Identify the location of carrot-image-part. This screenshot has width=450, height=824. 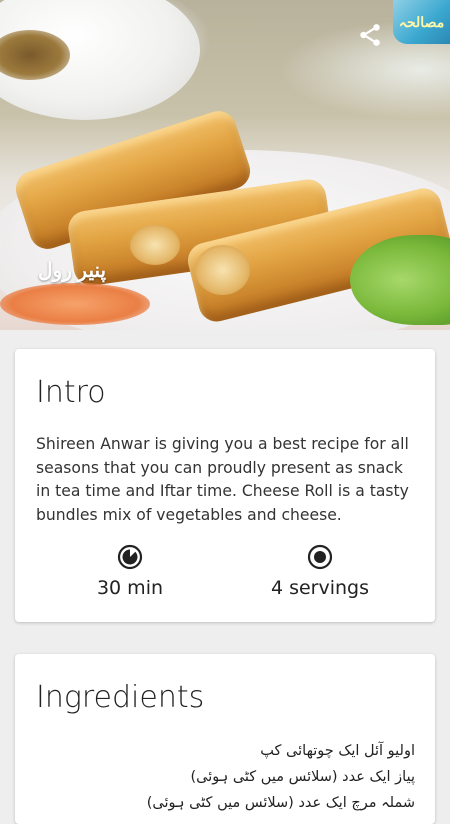
(75, 304).